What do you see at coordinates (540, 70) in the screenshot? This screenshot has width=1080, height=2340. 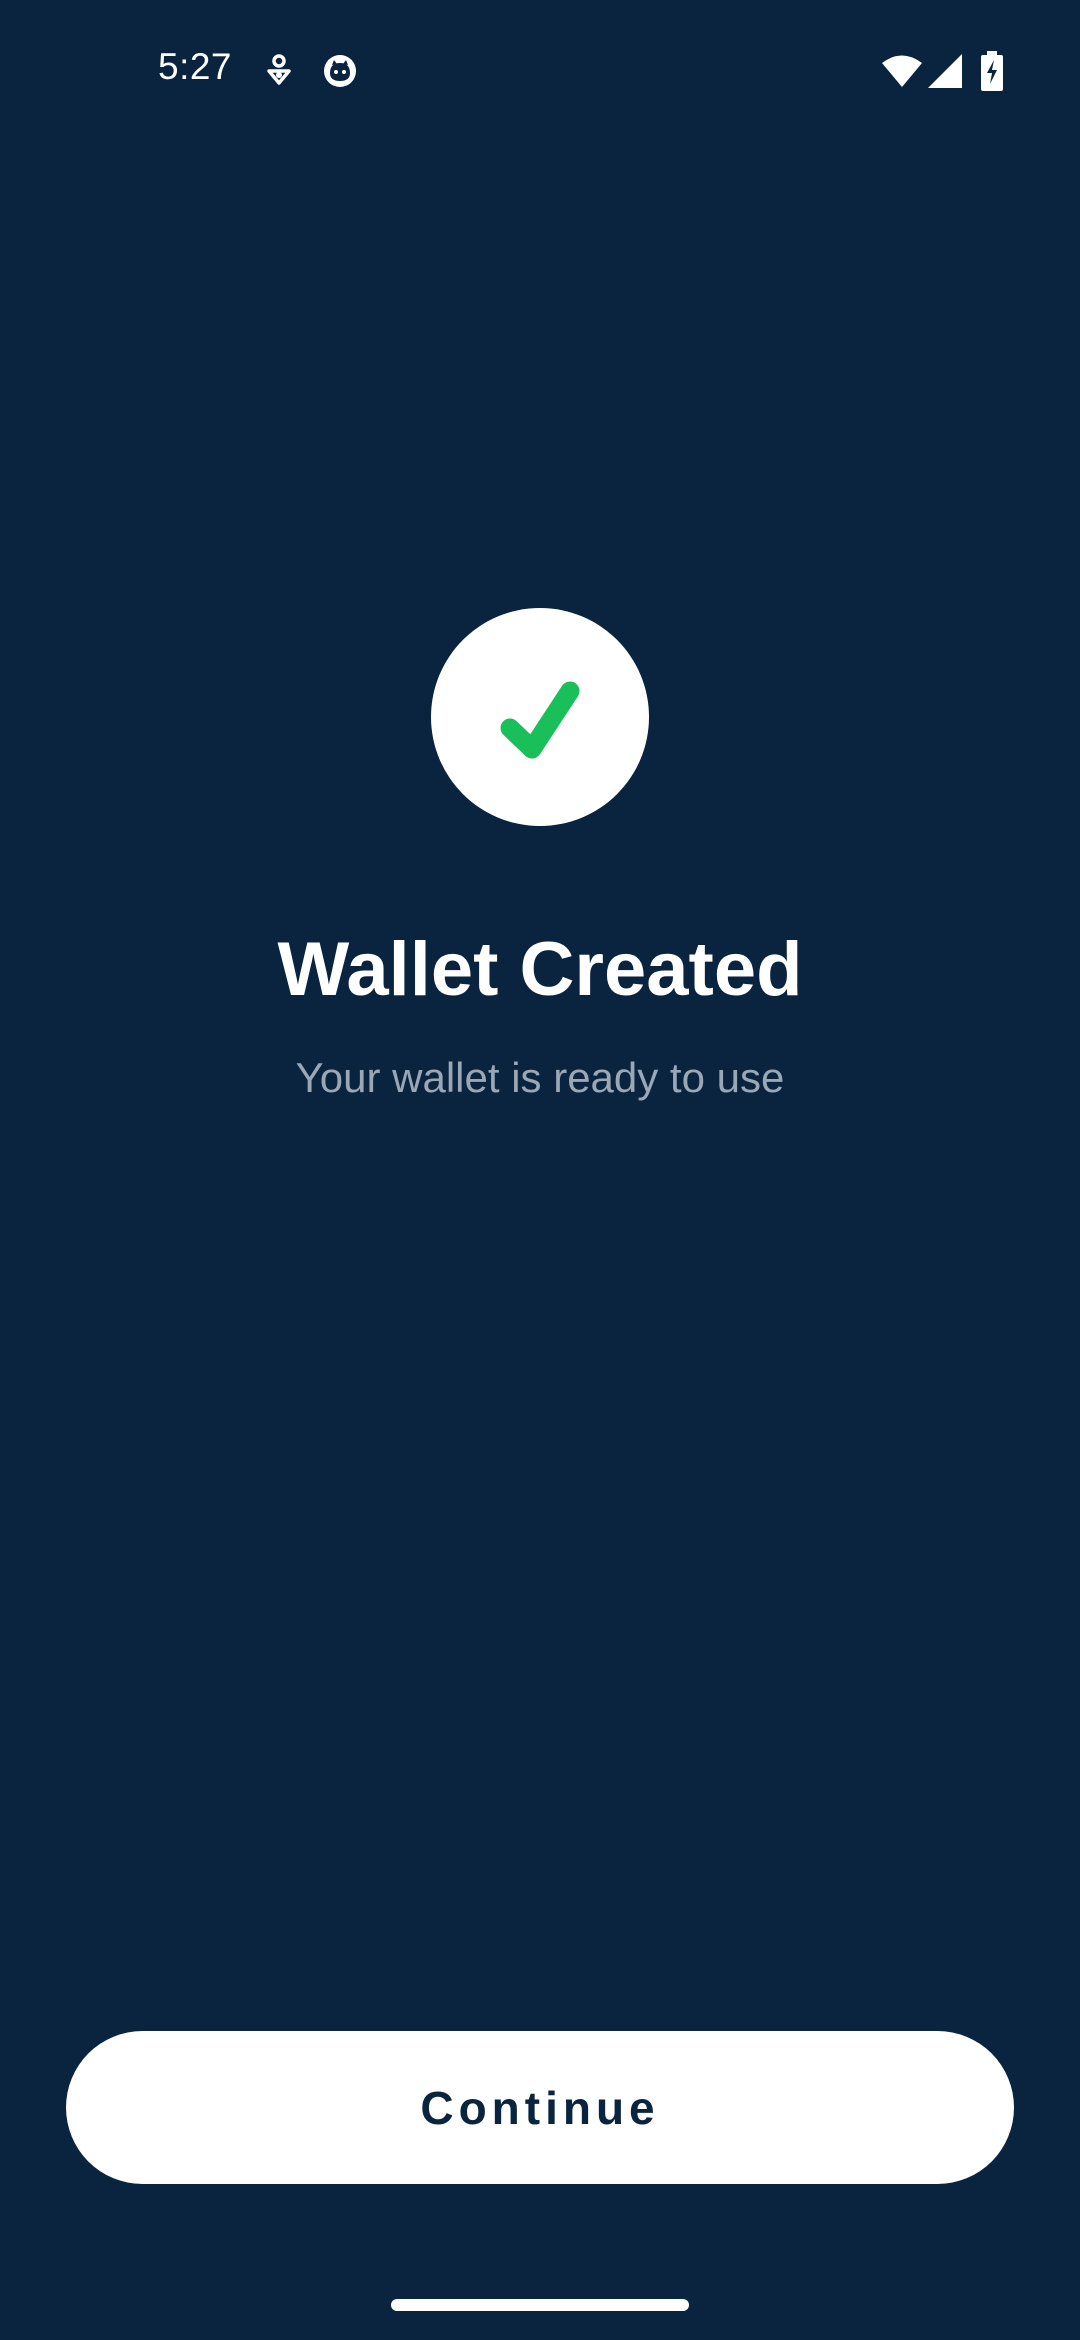 I see `status-bar: 5:27` at bounding box center [540, 70].